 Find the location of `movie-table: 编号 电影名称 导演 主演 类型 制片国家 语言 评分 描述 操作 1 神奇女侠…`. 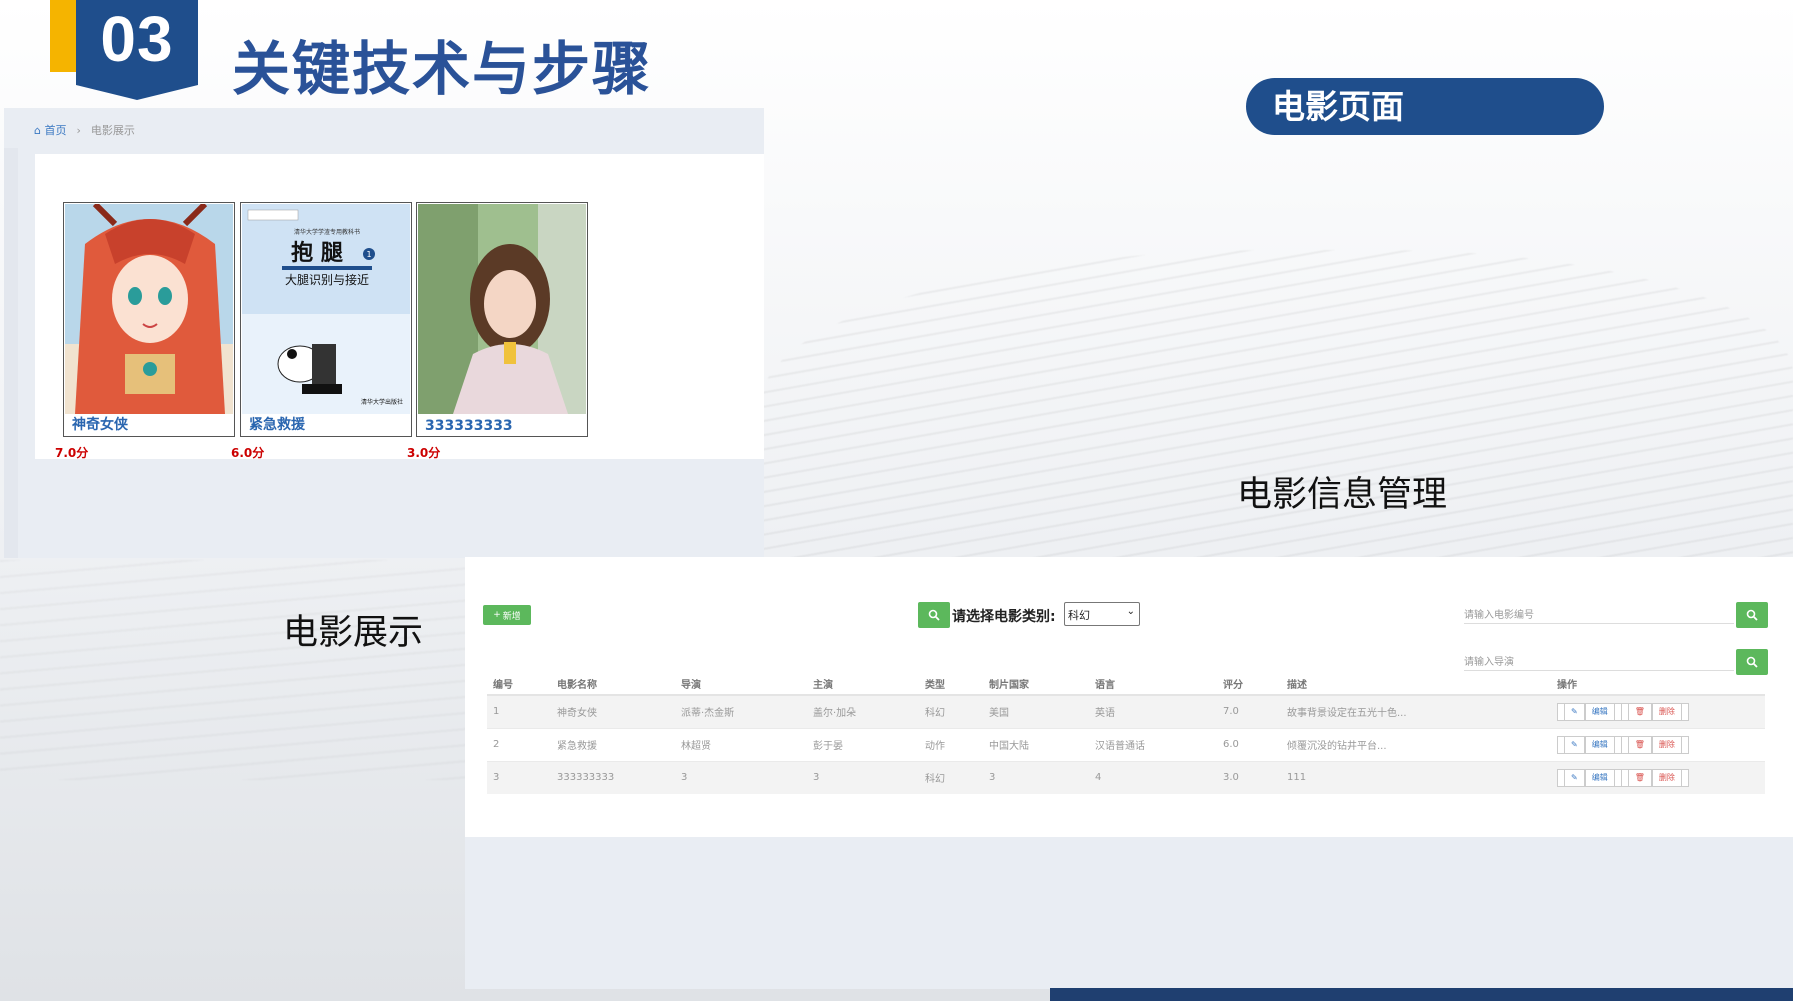

movie-table: 编号 电影名称 导演 主演 类型 制片国家 语言 评分 描述 操作 1 神奇女侠… is located at coordinates (1126, 733).